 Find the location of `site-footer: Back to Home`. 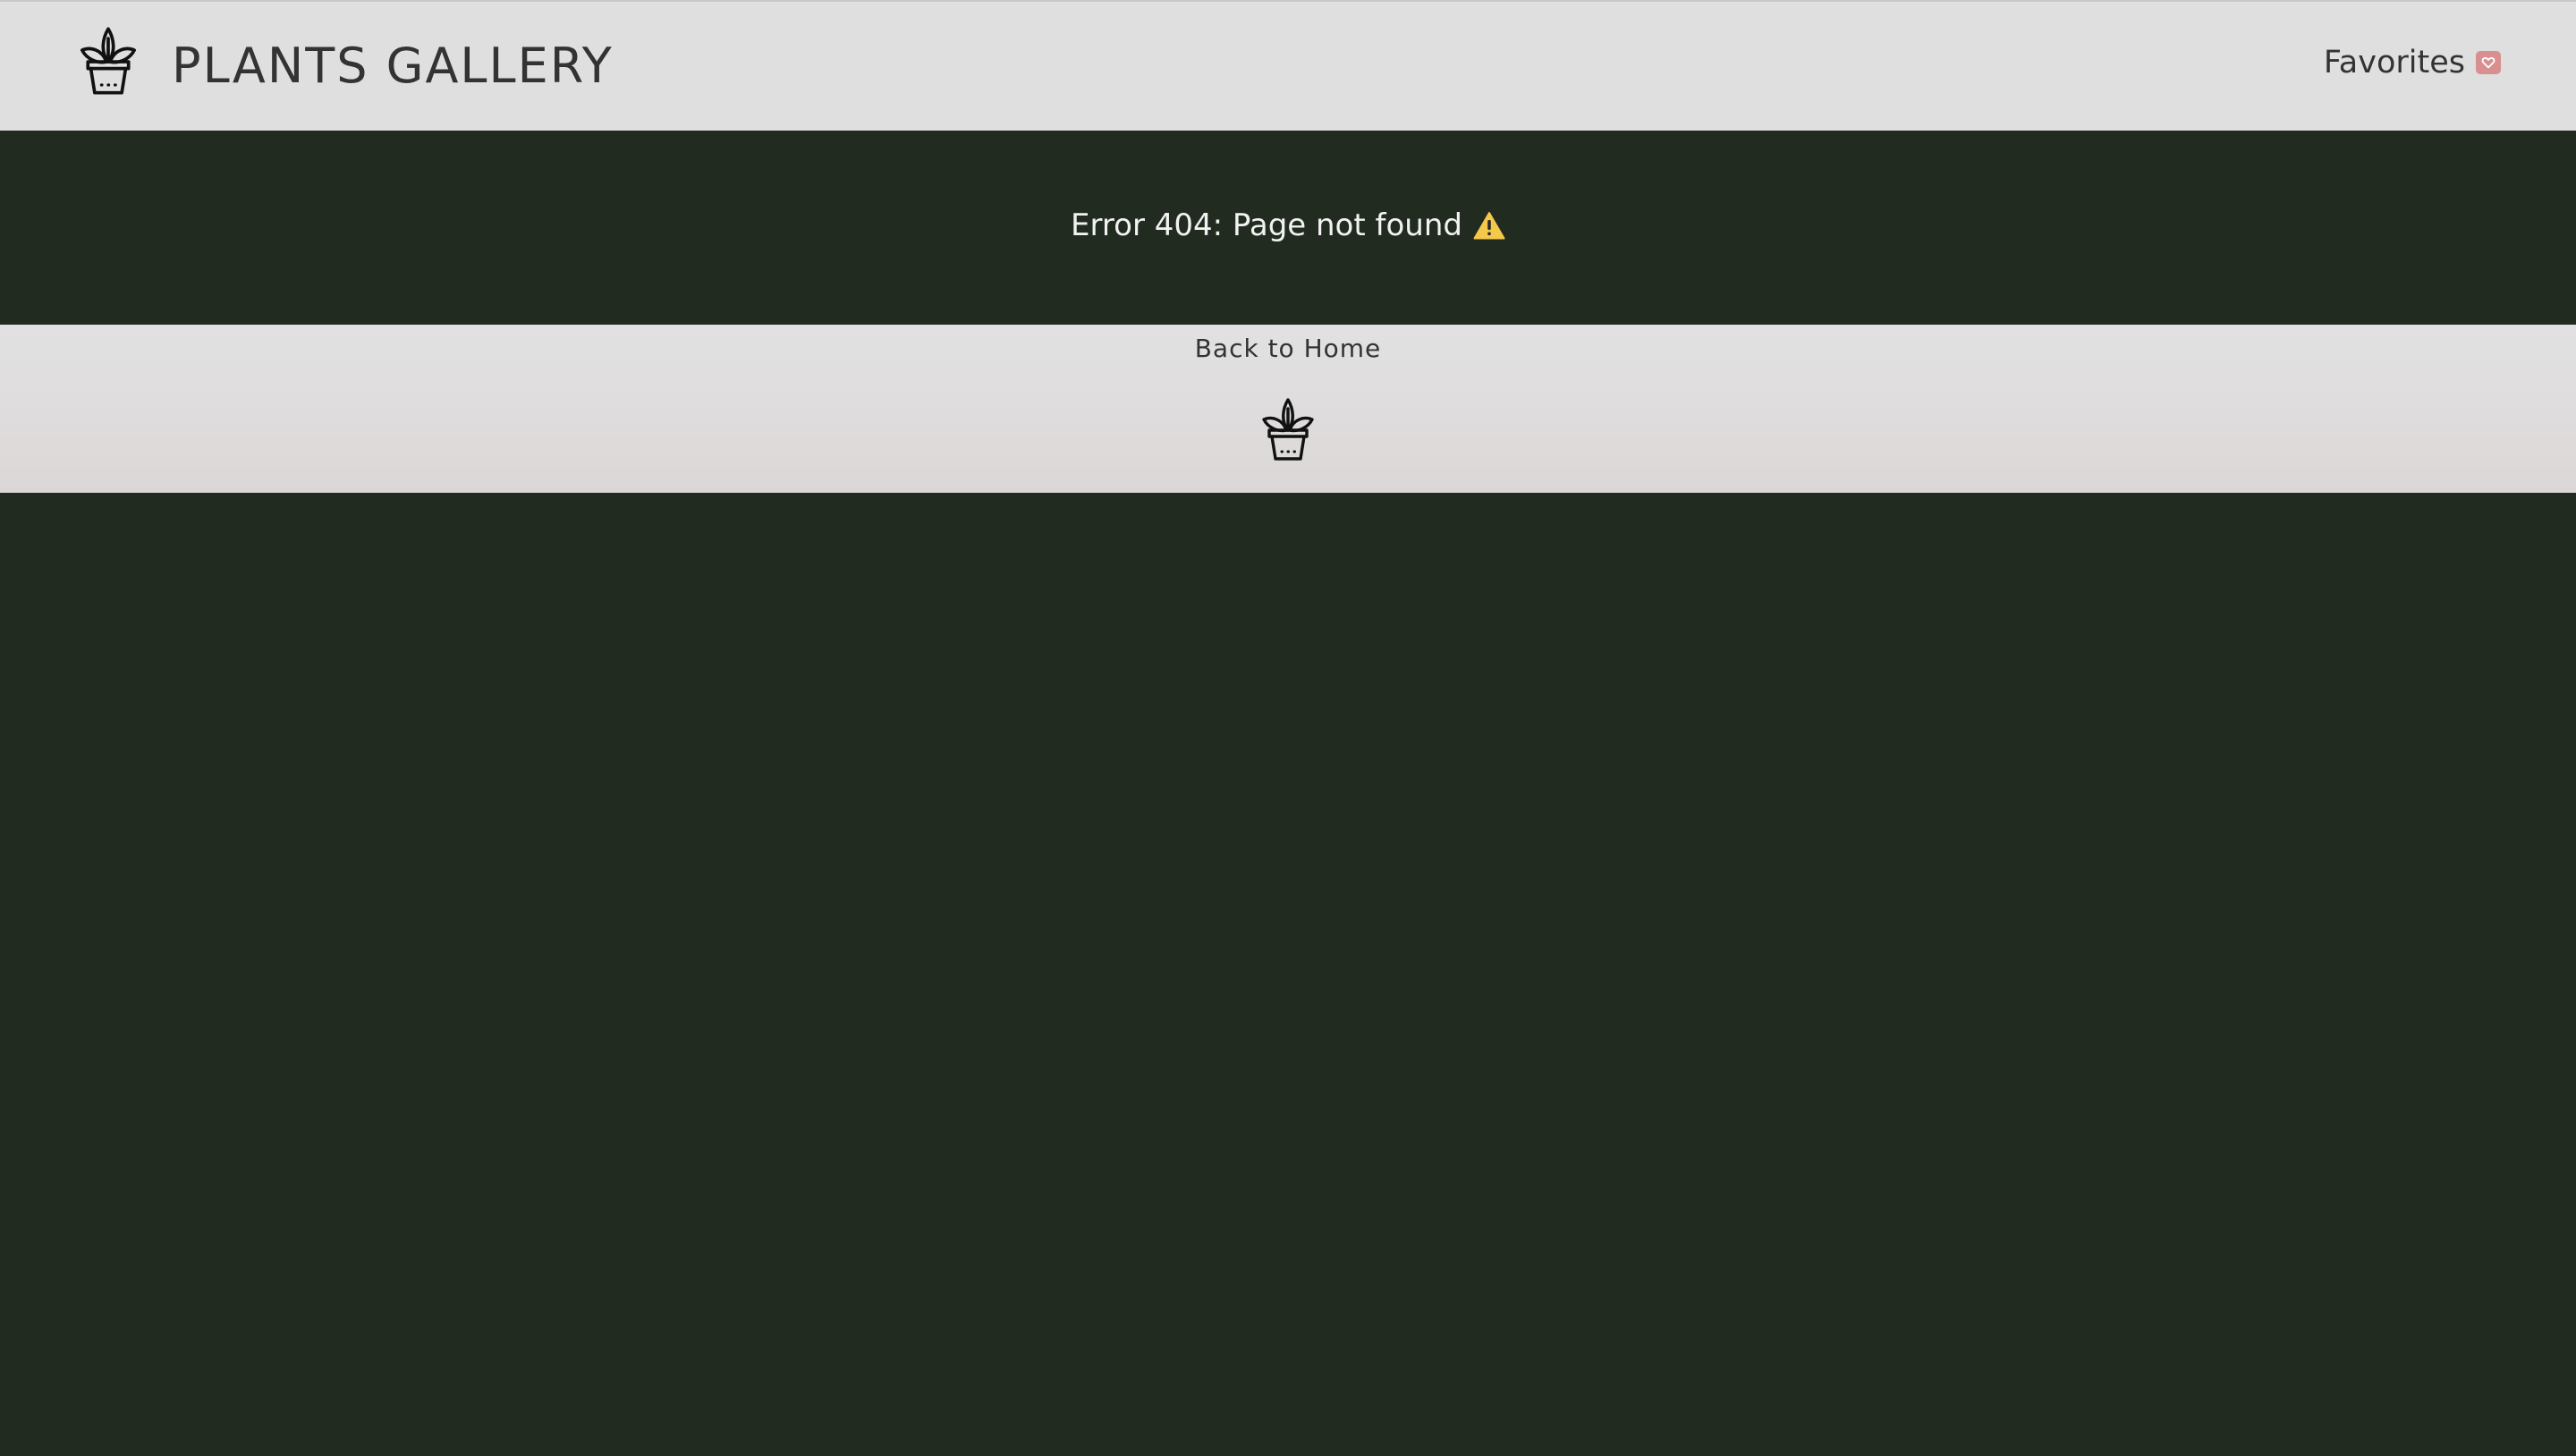

site-footer: Back to Home is located at coordinates (1288, 409).